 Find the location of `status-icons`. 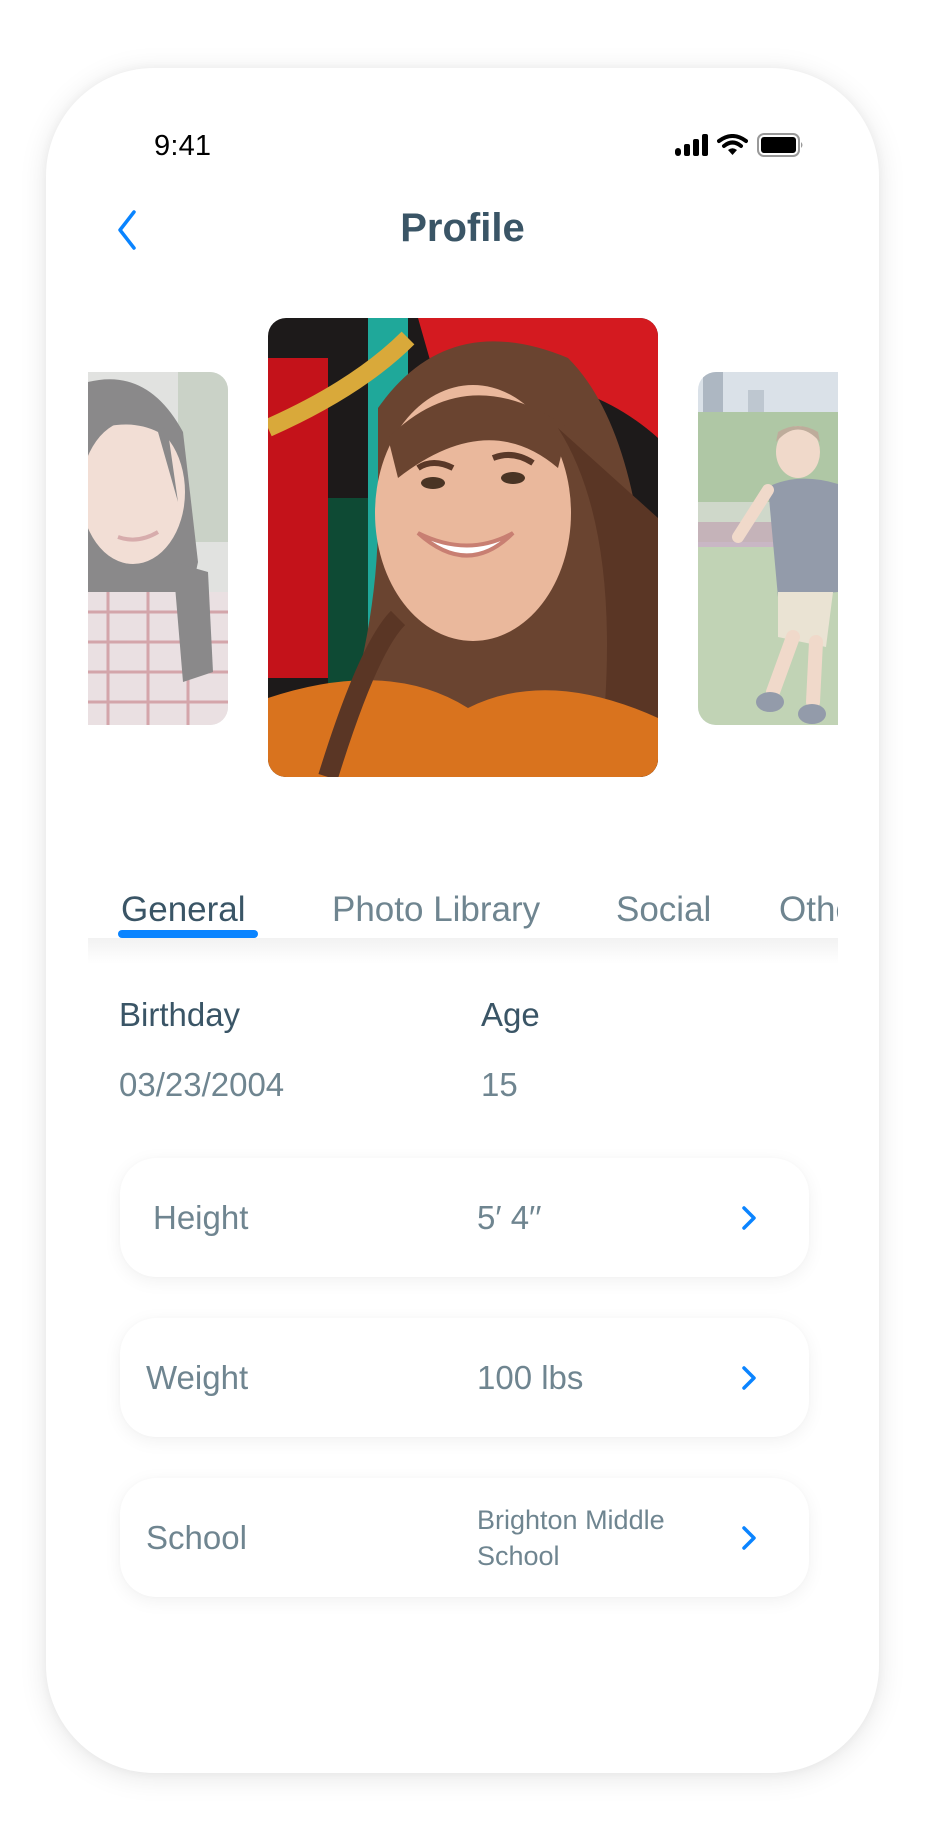

status-icons is located at coordinates (739, 145).